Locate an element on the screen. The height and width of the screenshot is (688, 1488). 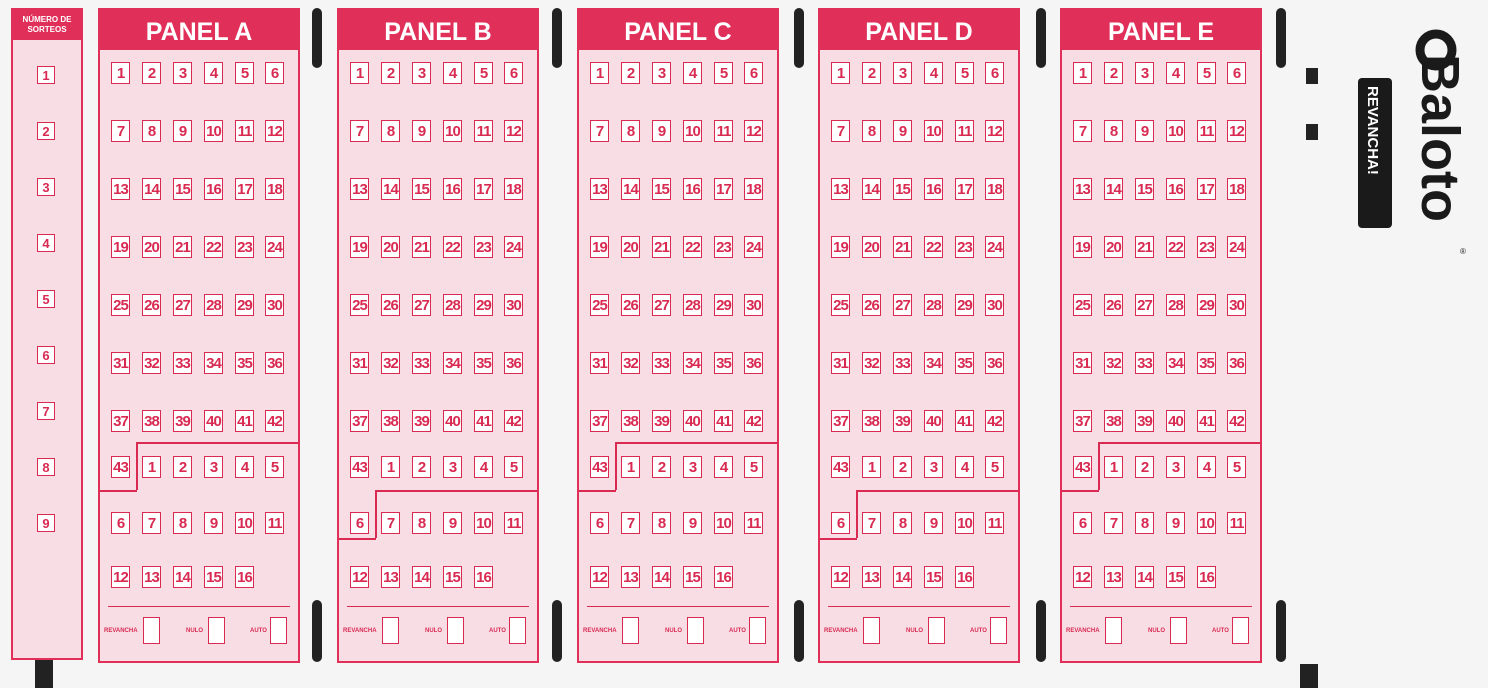
number-box-41: 41 is located at coordinates (483, 421).